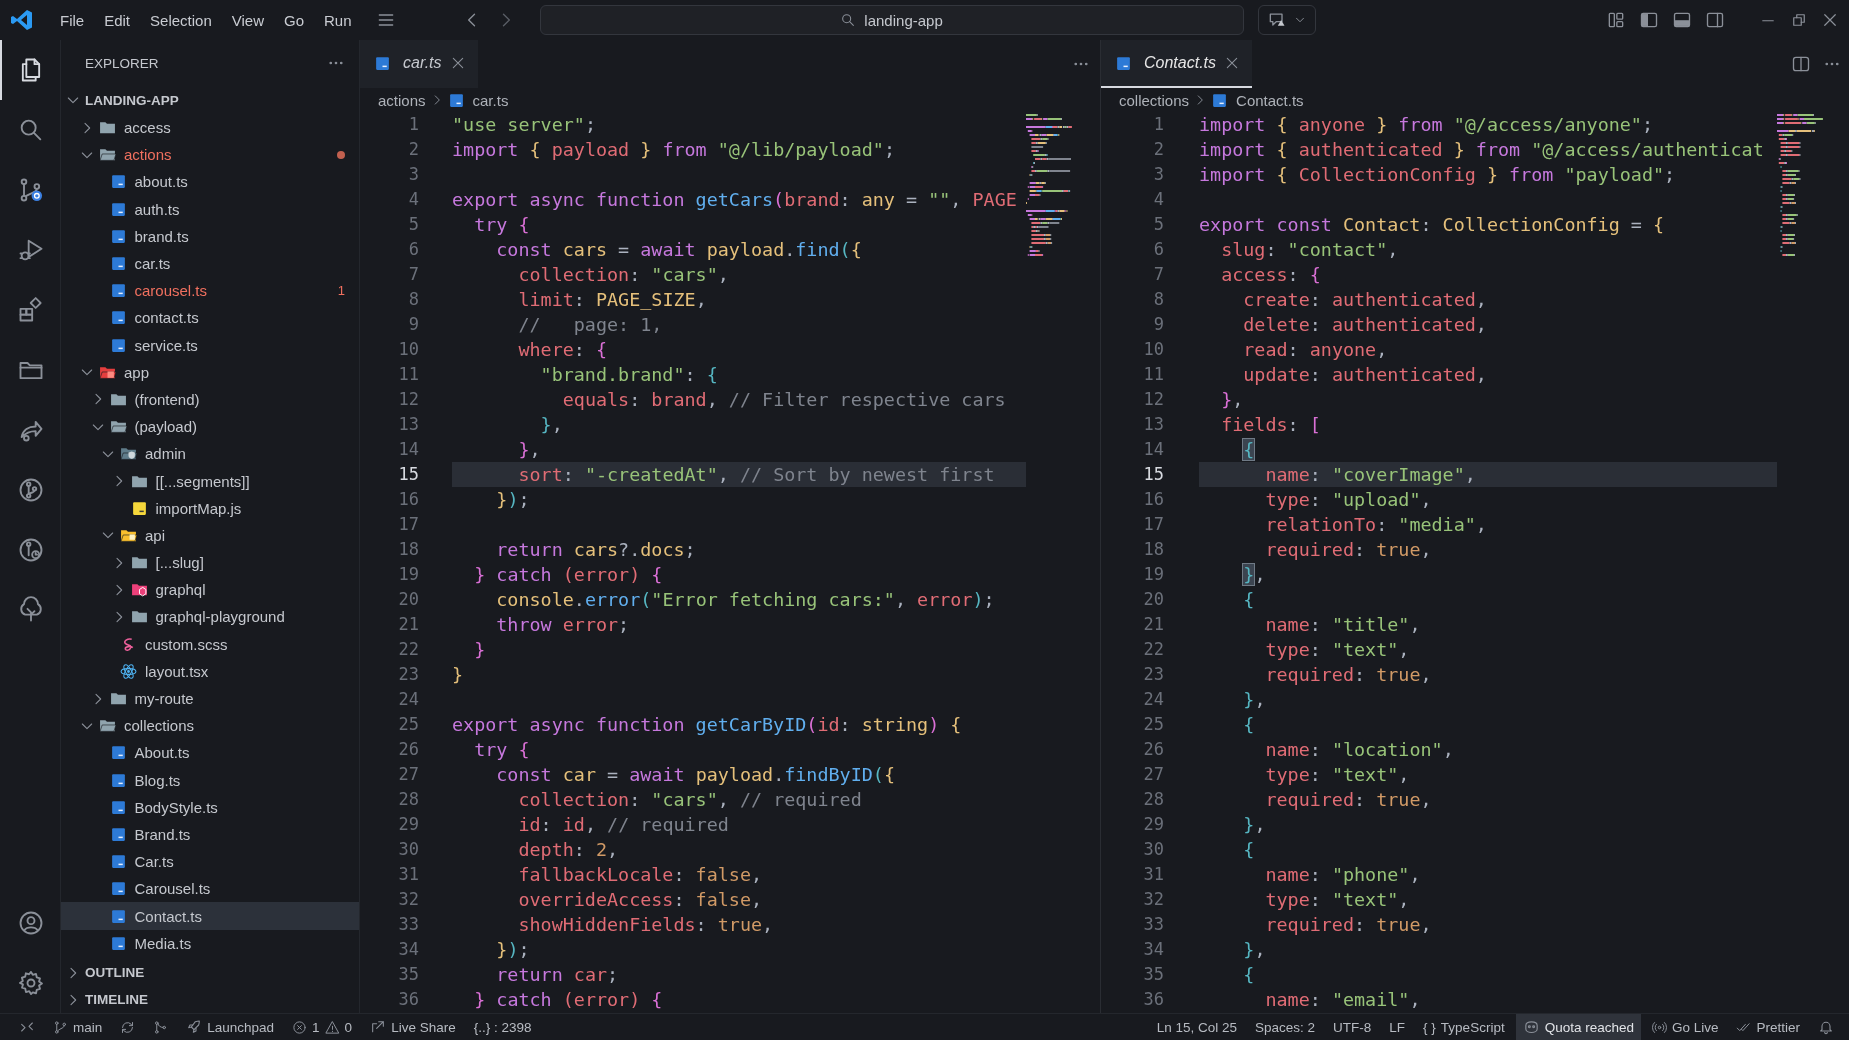 This screenshot has width=1849, height=1040. Describe the element at coordinates (210, 508) in the screenshot. I see `tree-entry: importMap.js` at that location.